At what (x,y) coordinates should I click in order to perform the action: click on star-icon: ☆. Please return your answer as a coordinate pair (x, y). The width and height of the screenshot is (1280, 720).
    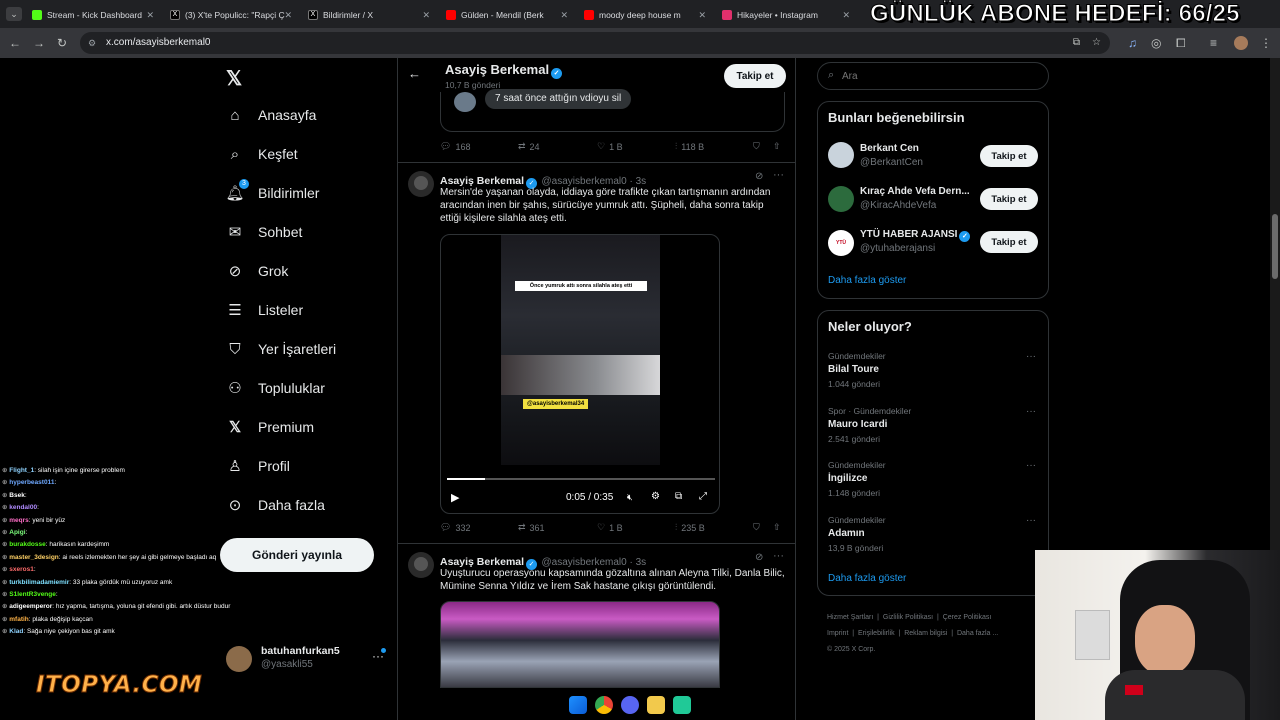
    Looking at the image, I should click on (1096, 43).